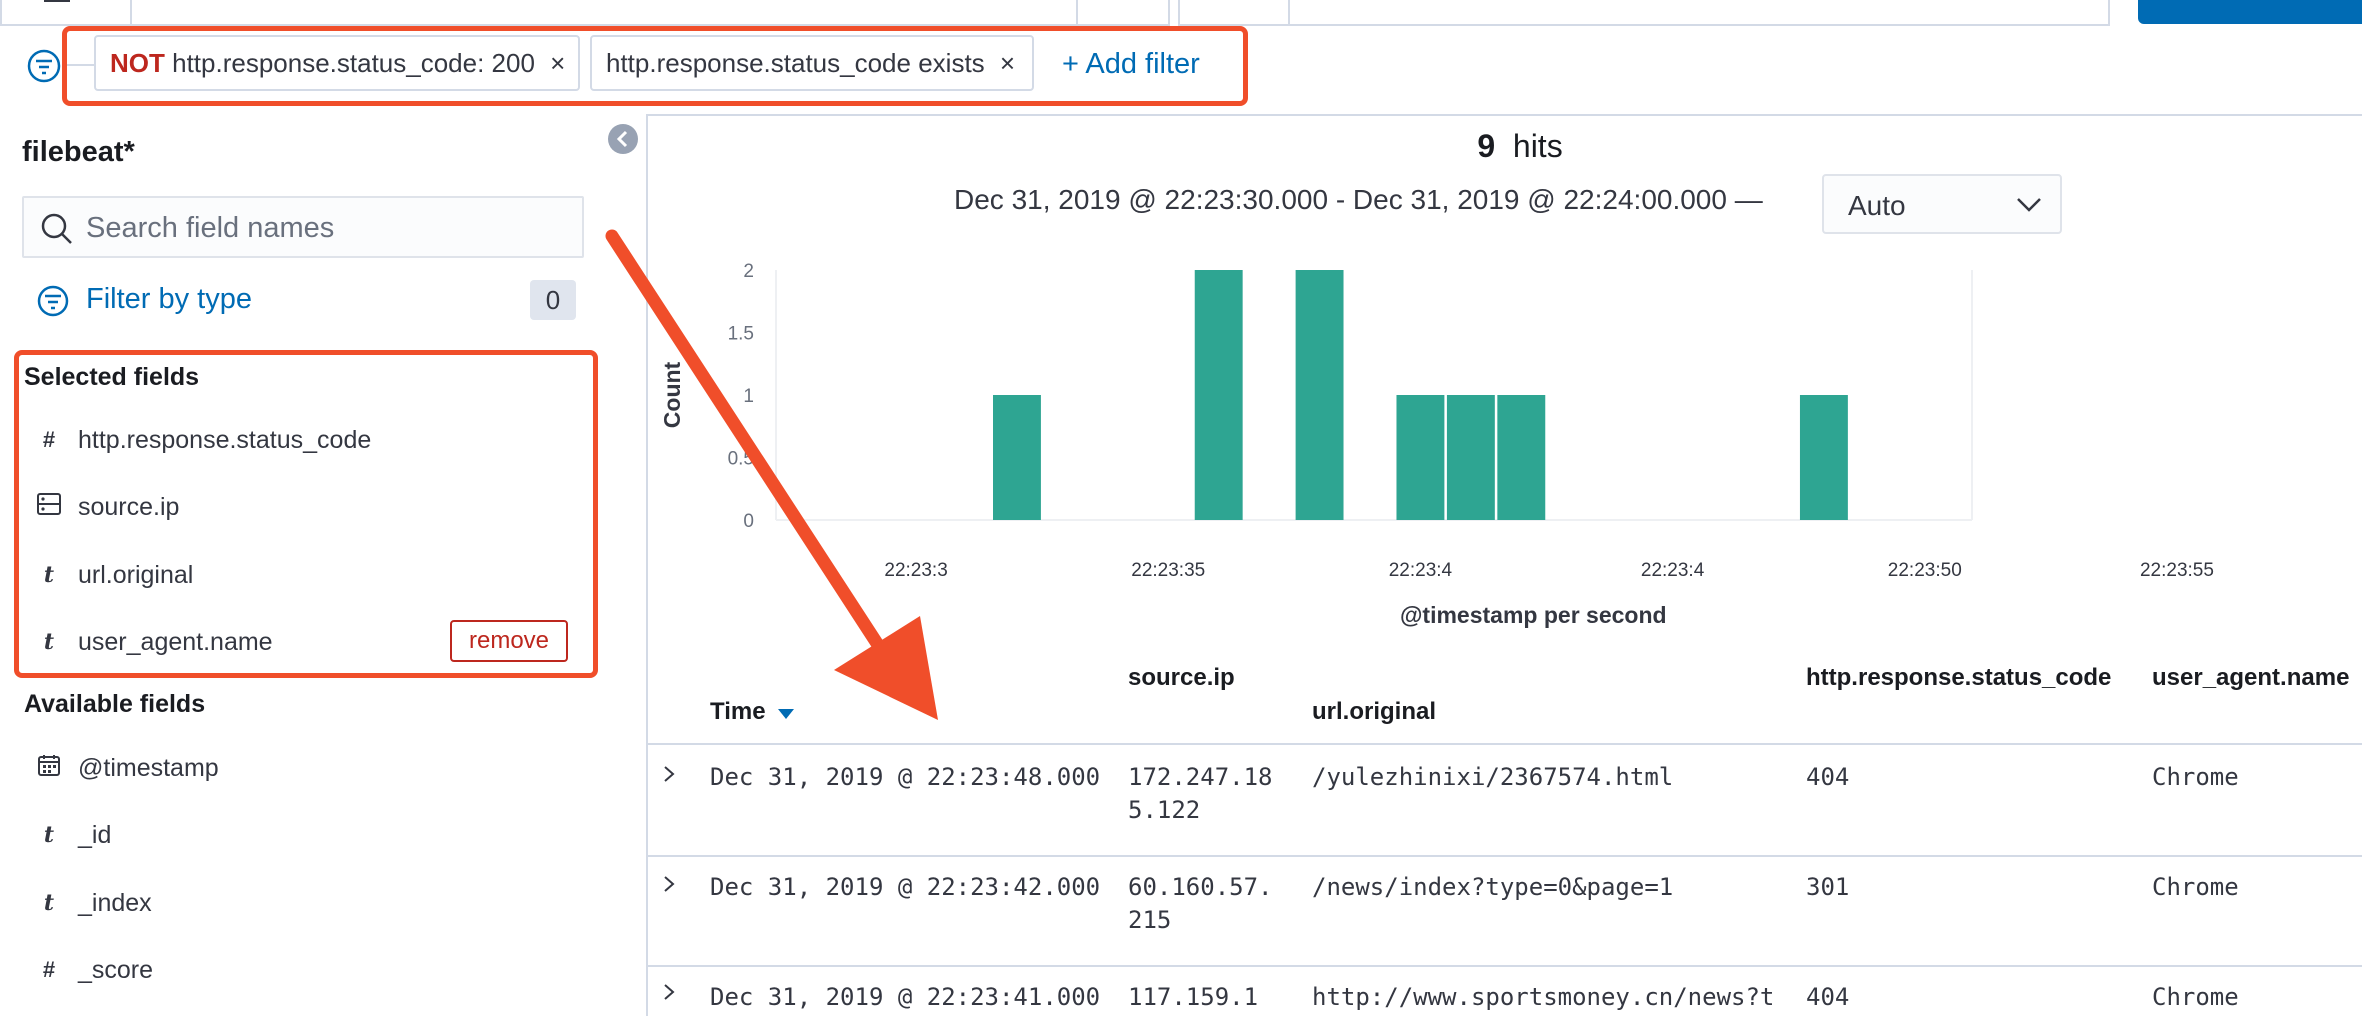 The image size is (2362, 1016). I want to click on hits-label: hits, so click(1537, 146).